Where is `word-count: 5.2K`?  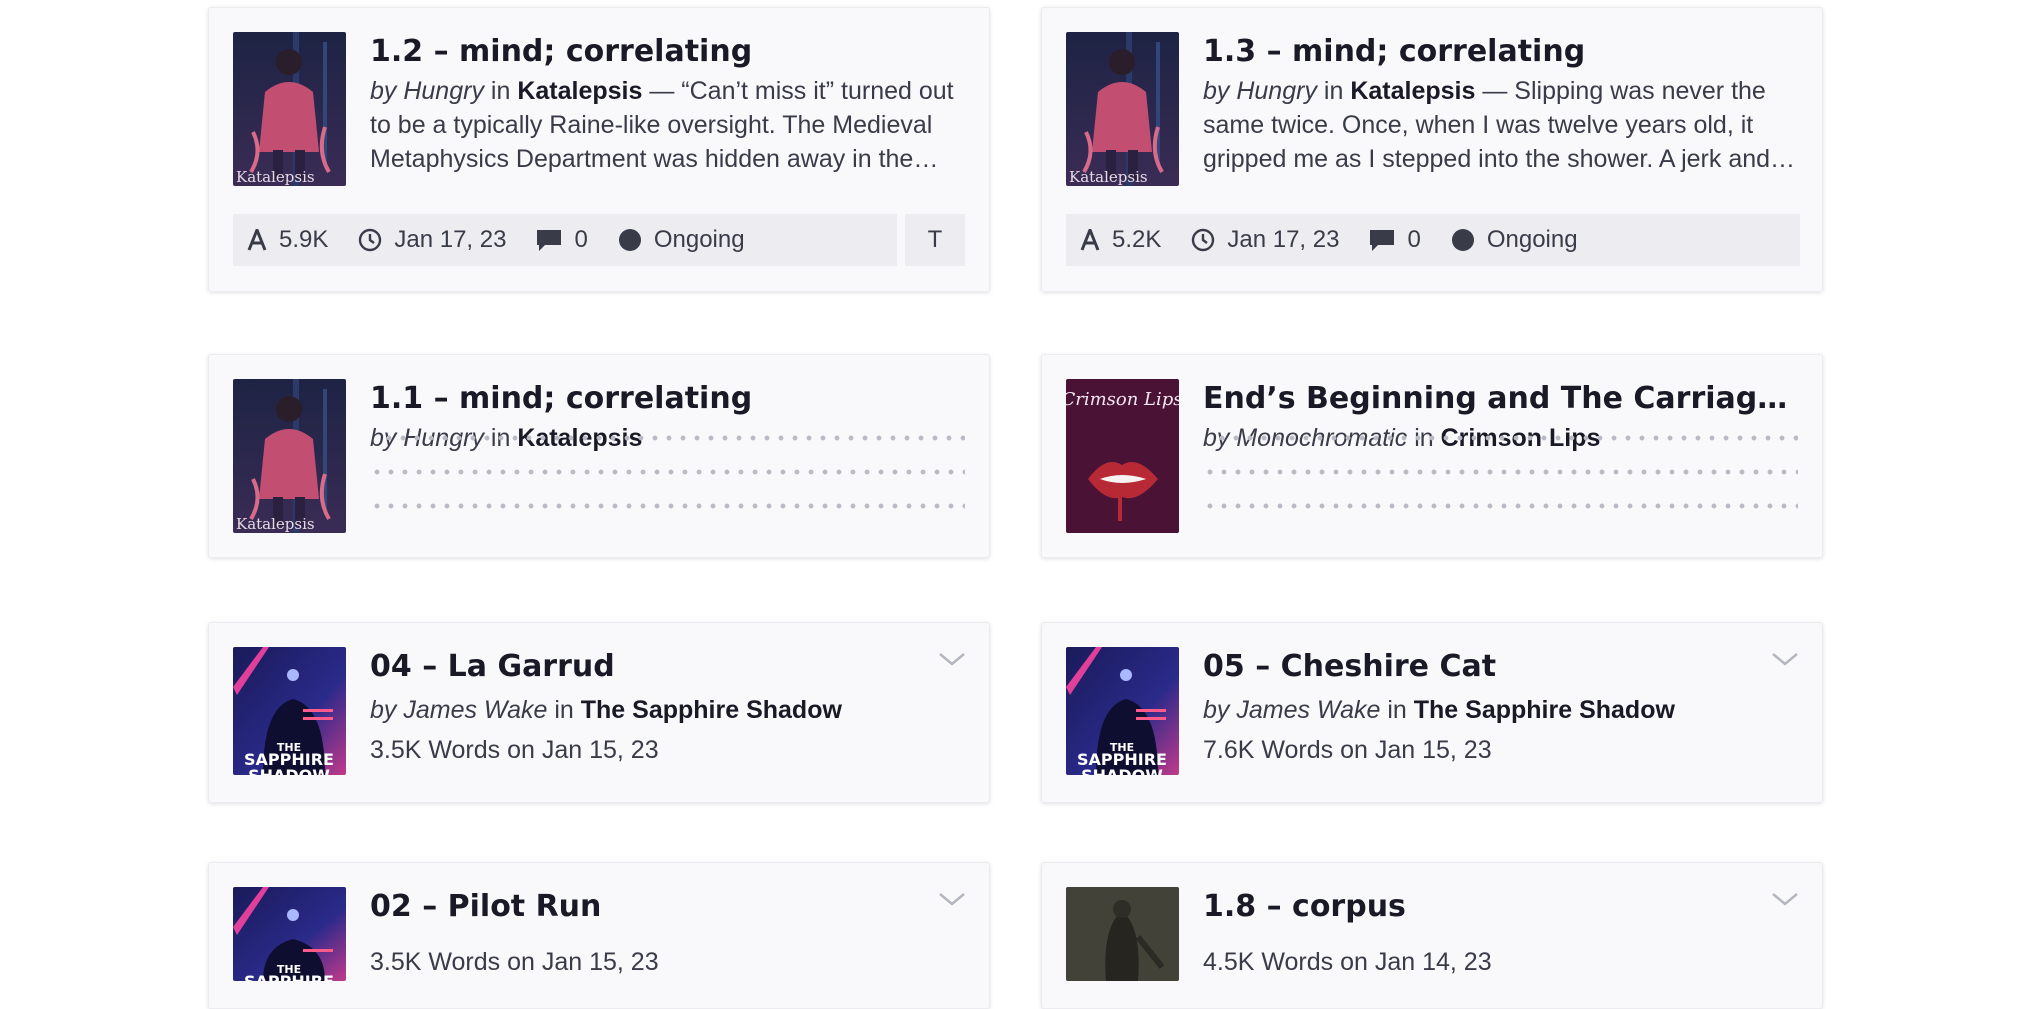 word-count: 5.2K is located at coordinates (1120, 240).